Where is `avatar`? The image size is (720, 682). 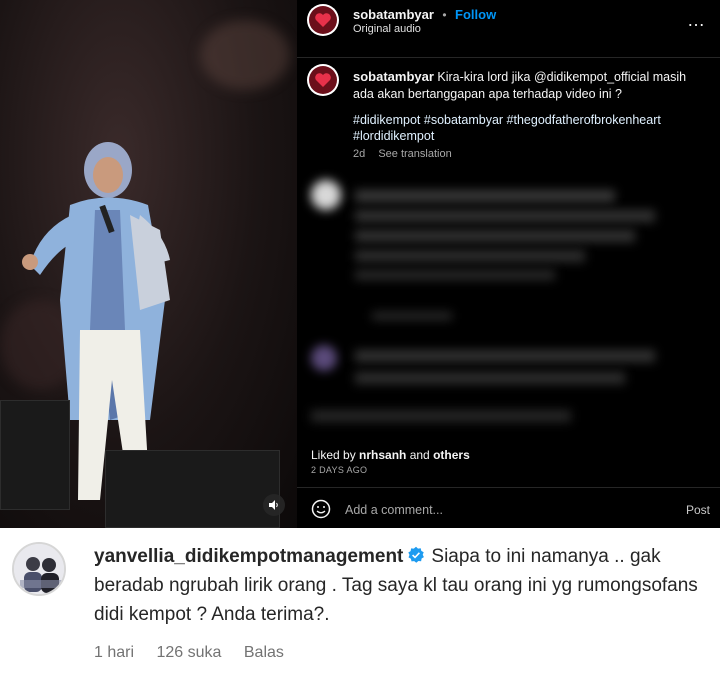
avatar is located at coordinates (323, 20).